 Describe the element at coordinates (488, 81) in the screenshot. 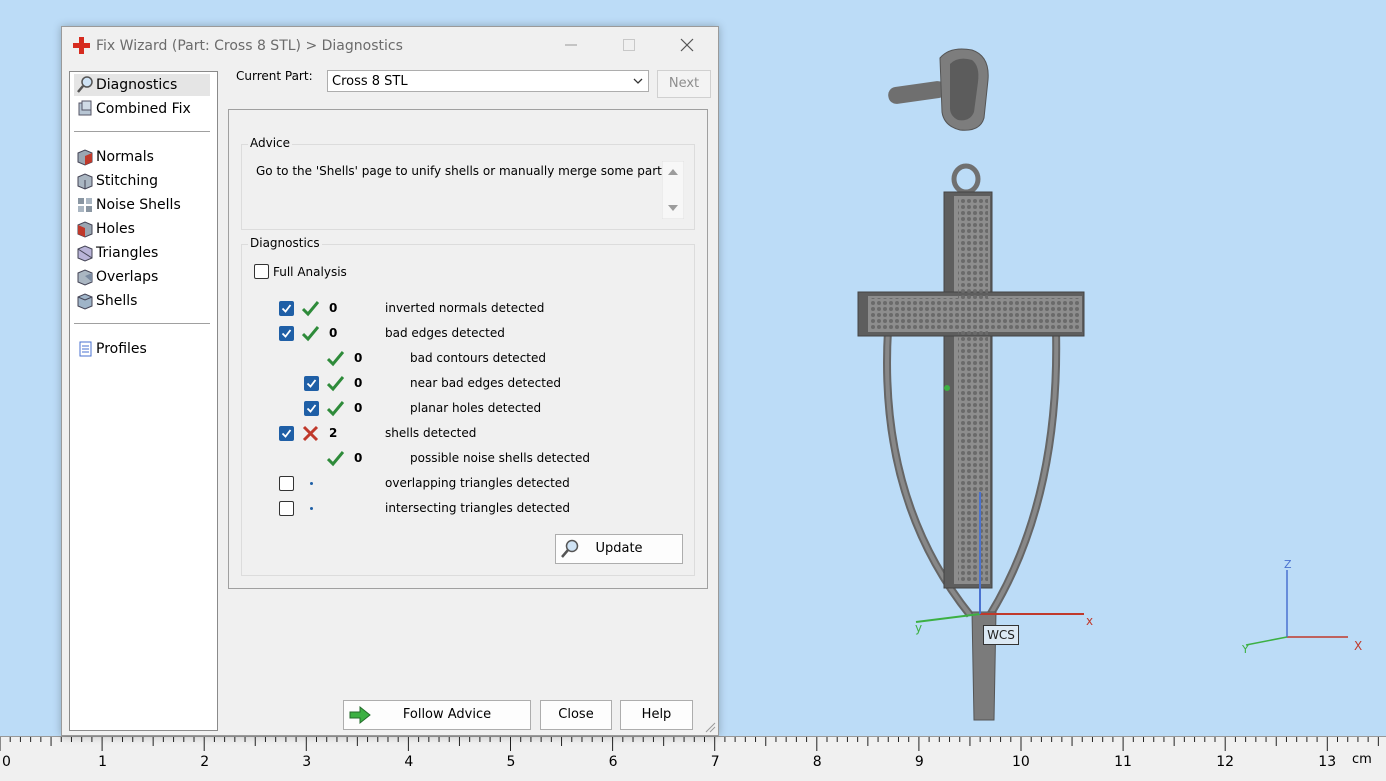

I see `current-part-select: Cross 8 STL` at that location.